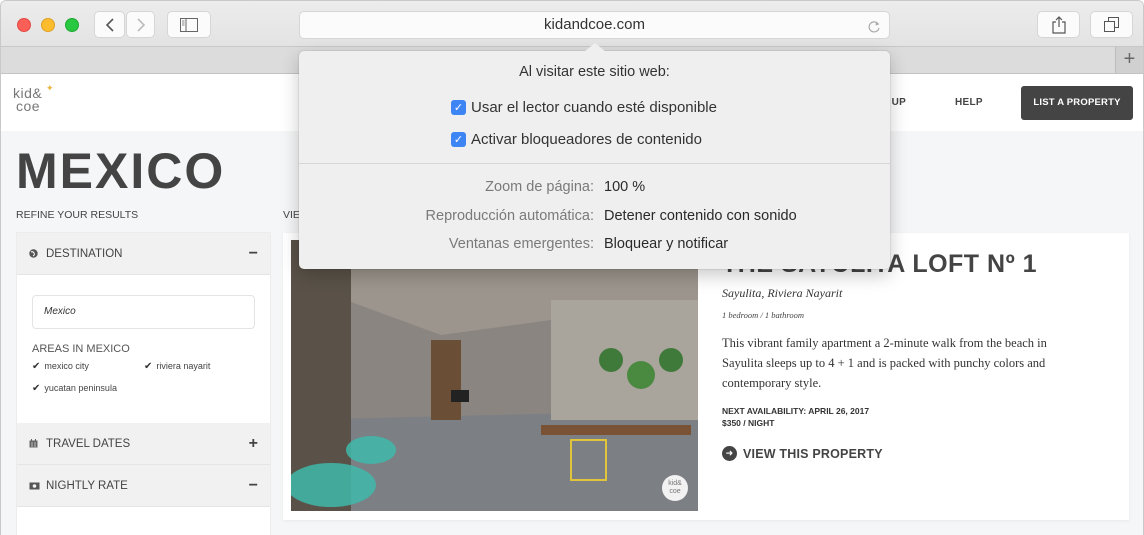 The height and width of the screenshot is (535, 1144). Describe the element at coordinates (675, 483) in the screenshot. I see `badge-line-1: kid&` at that location.